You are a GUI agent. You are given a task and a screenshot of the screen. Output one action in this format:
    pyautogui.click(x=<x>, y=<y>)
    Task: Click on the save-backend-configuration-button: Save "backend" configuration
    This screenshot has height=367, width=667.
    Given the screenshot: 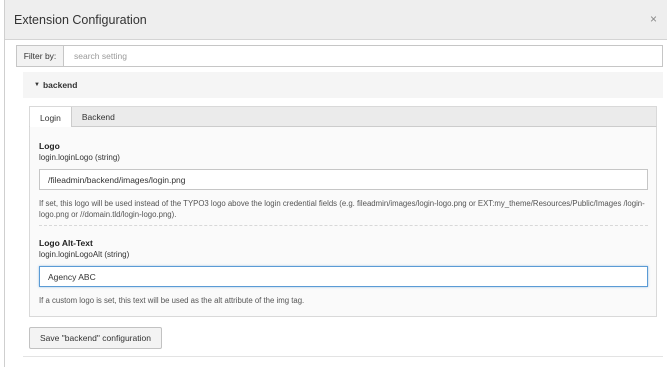 What is the action you would take?
    pyautogui.click(x=95, y=338)
    